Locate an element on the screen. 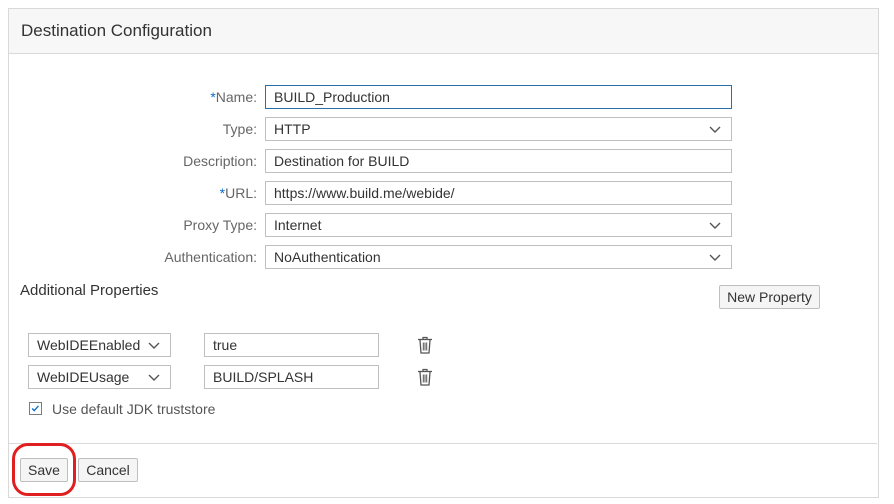 The height and width of the screenshot is (504, 894). use-default-jdk-label: Use default JDK truststore is located at coordinates (134, 409).